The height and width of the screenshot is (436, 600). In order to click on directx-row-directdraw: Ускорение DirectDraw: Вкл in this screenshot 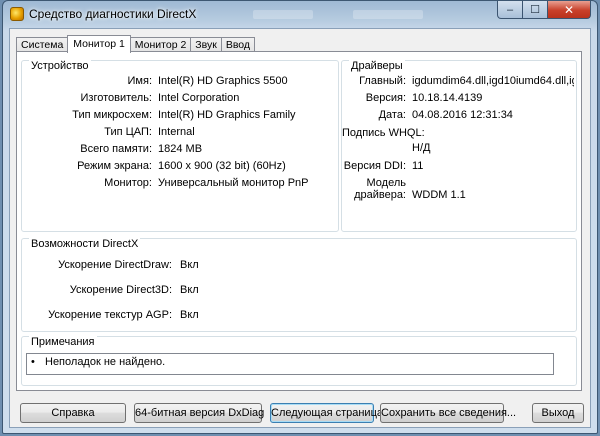, I will do `click(299, 266)`.